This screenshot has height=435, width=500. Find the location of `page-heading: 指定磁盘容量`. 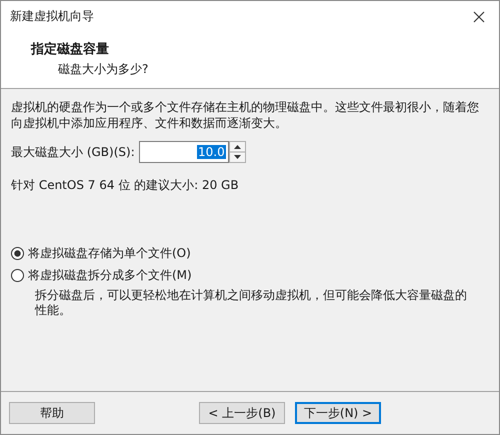

page-heading: 指定磁盘容量 is located at coordinates (70, 49).